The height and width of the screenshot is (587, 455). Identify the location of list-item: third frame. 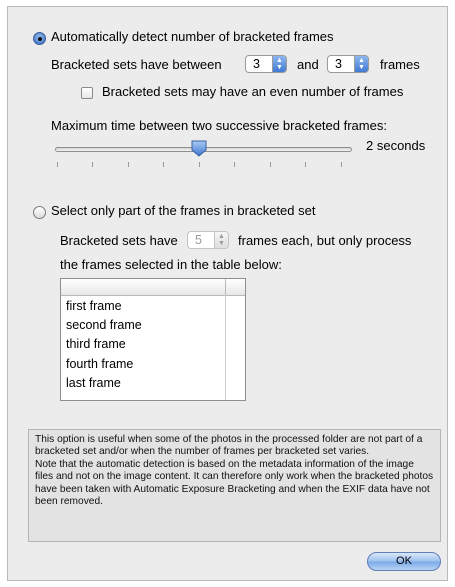
(96, 344).